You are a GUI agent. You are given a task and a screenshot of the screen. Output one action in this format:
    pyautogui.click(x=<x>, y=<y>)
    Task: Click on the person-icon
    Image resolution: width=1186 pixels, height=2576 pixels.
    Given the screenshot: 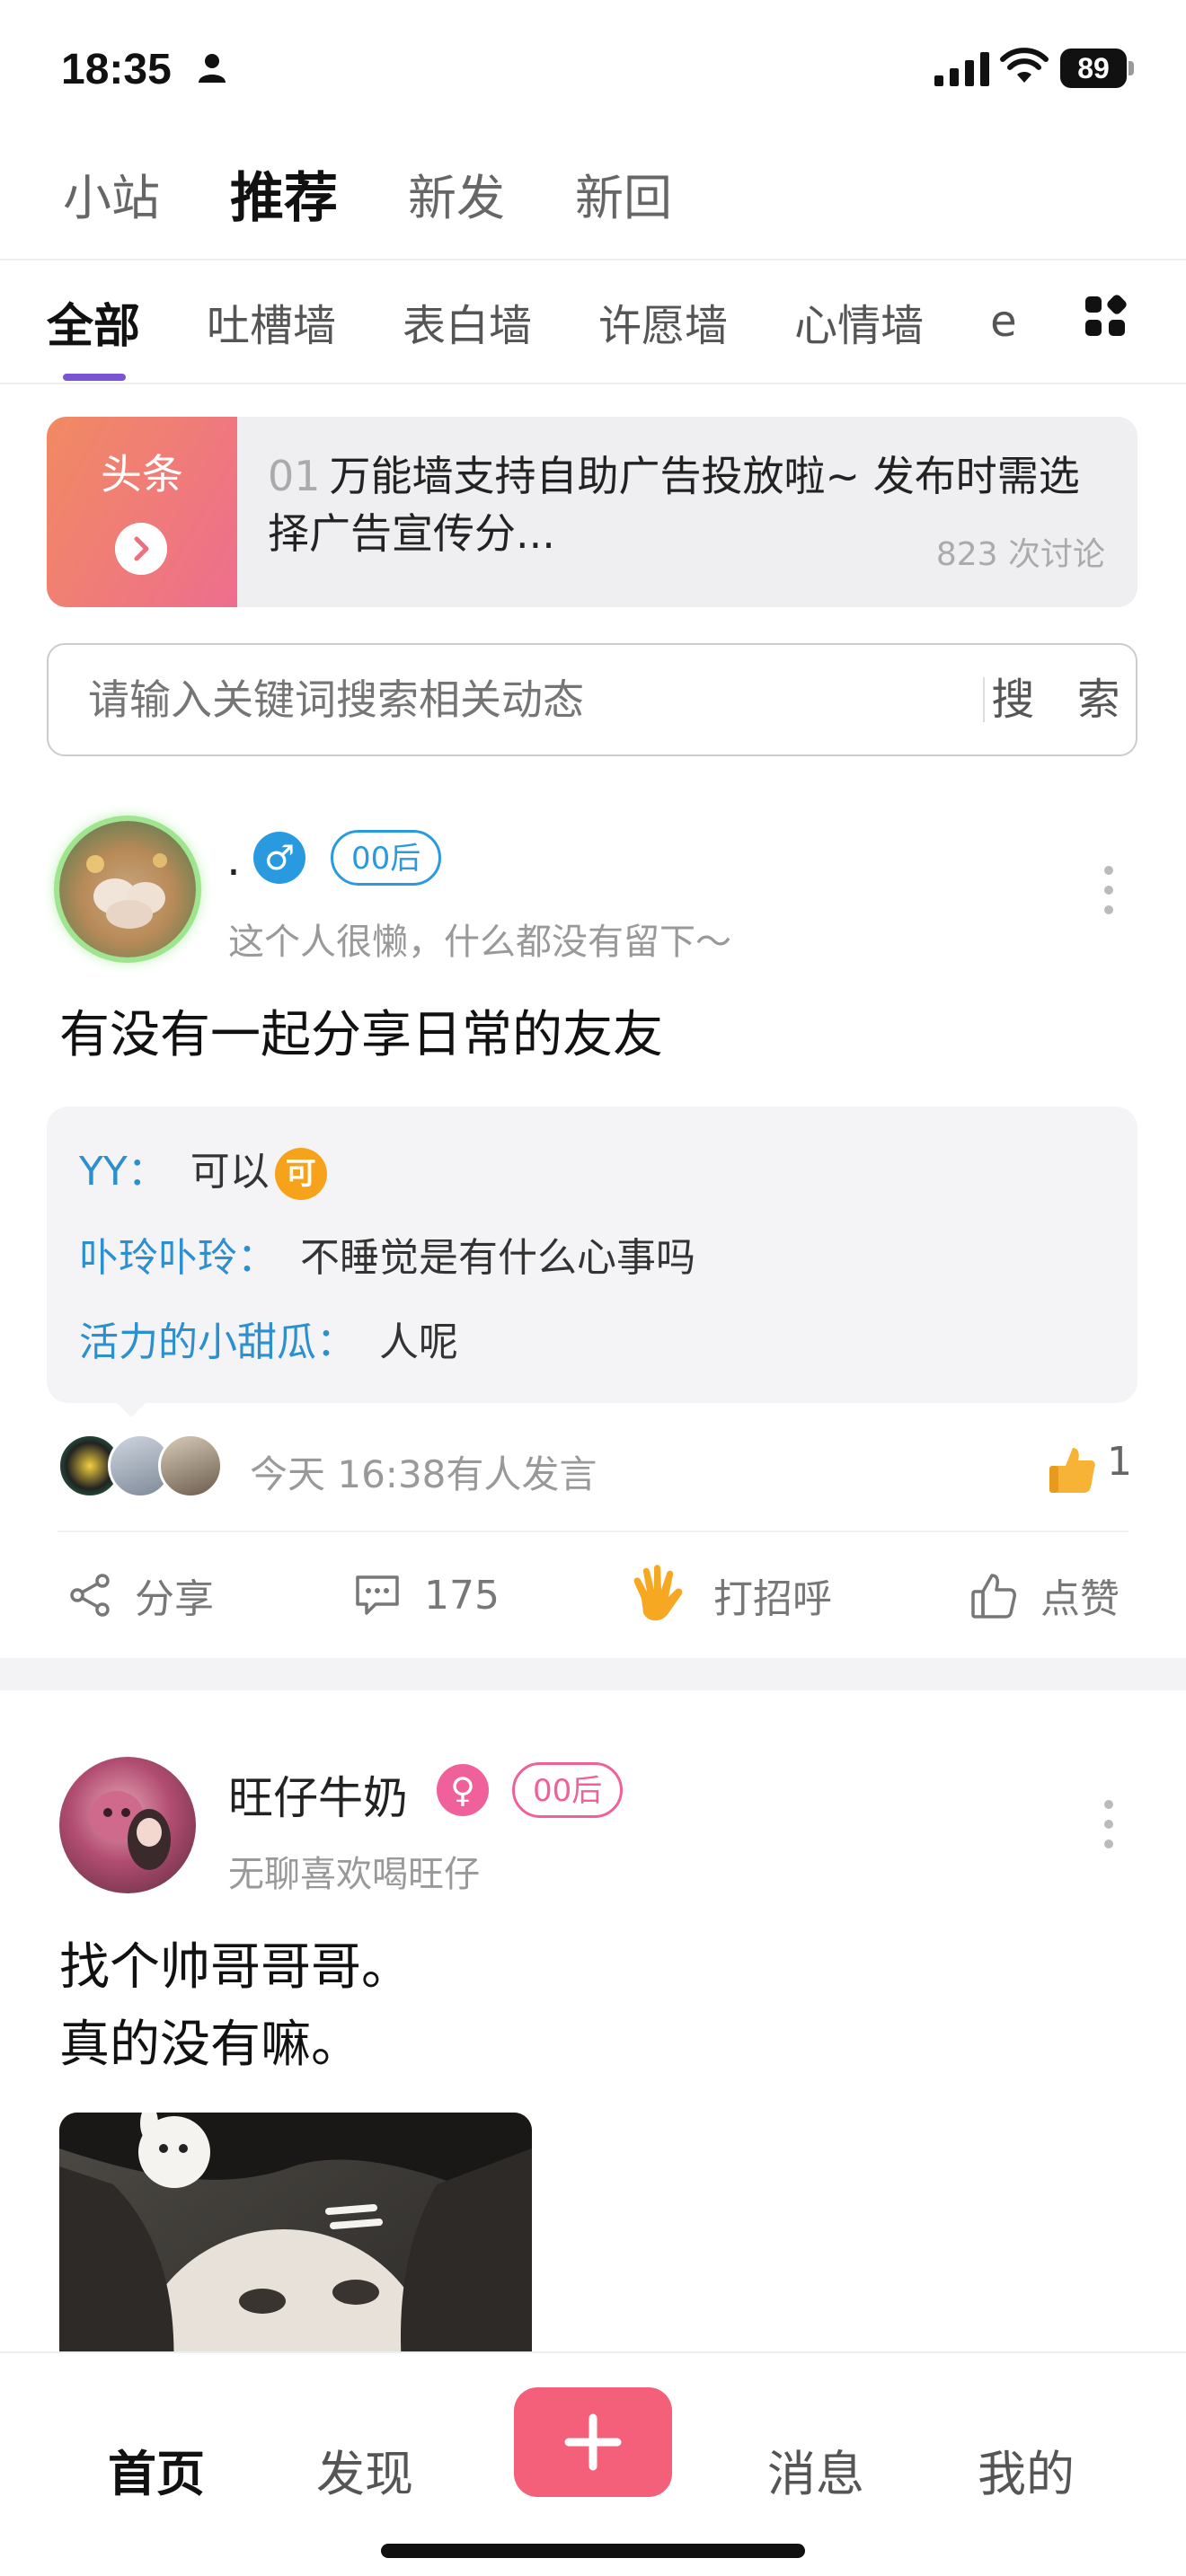 What is the action you would take?
    pyautogui.click(x=212, y=68)
    